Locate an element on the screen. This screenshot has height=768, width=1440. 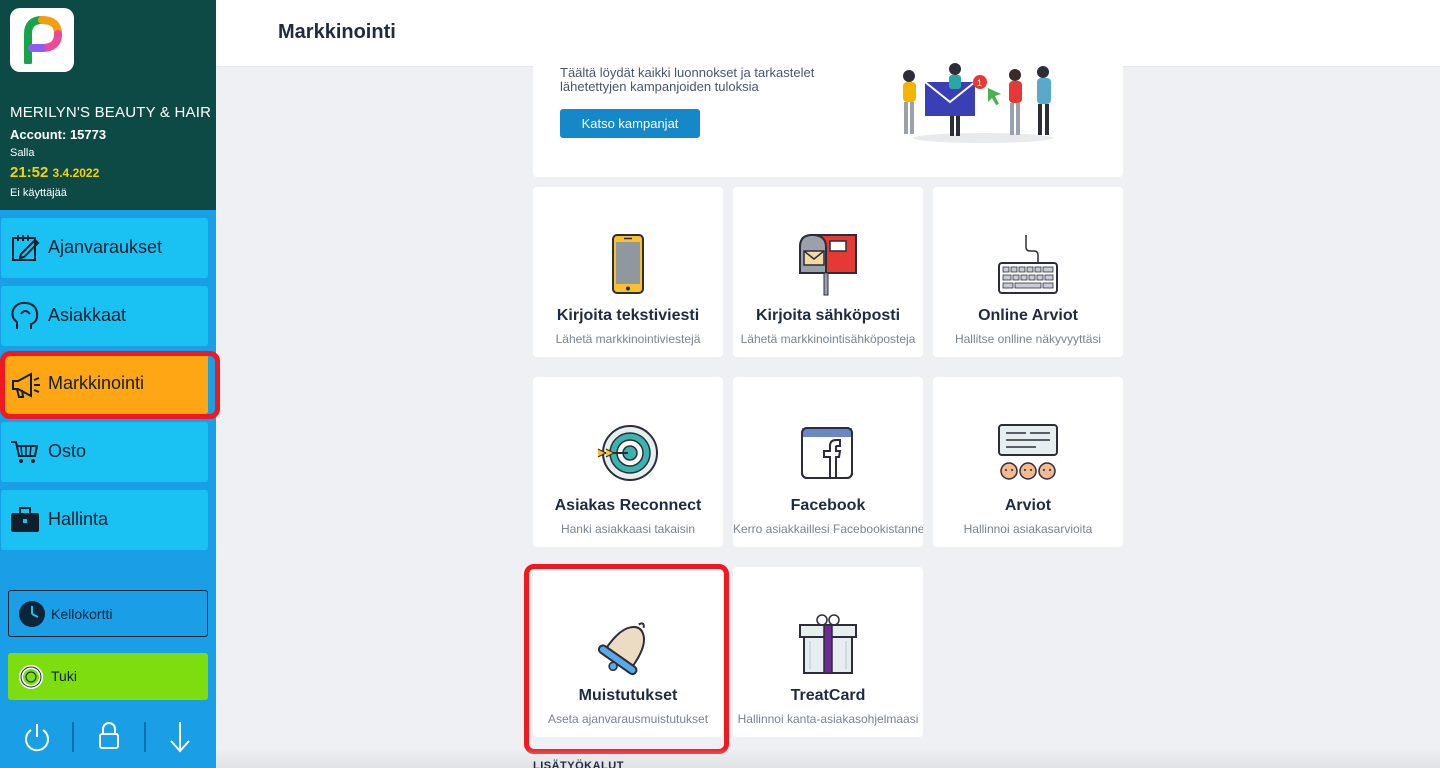
sidebar-item-osto: Osto is located at coordinates (104, 452).